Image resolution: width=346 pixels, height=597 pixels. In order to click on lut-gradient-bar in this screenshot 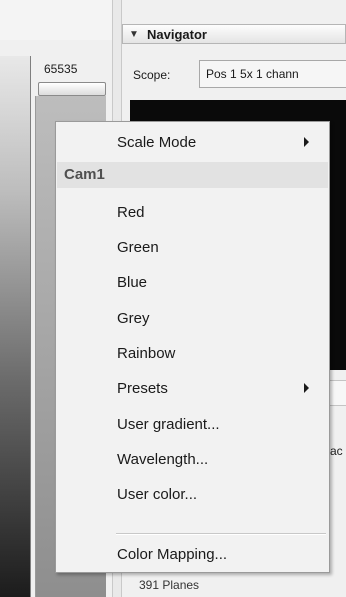, I will do `click(15, 326)`.